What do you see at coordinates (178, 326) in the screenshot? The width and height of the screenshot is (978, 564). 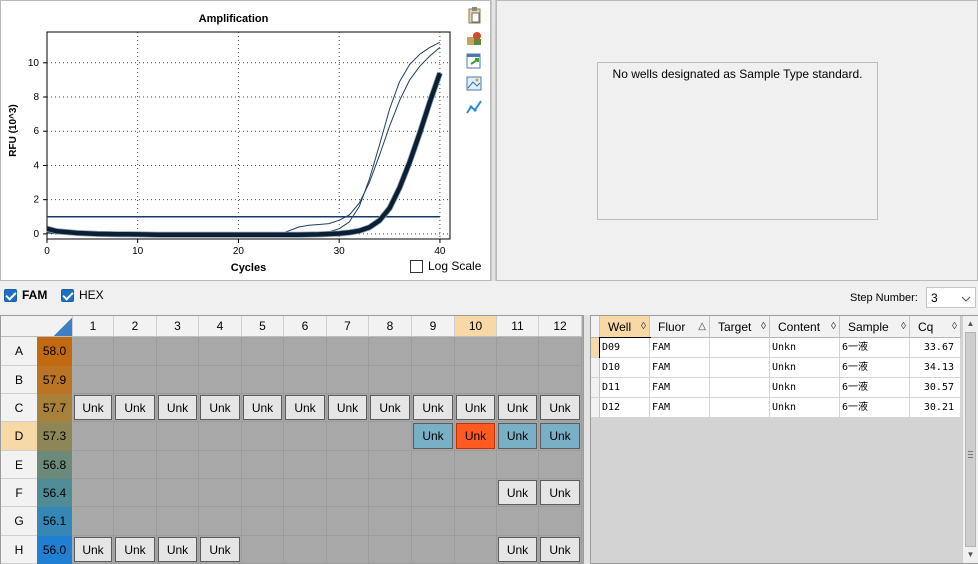 I see `plate-column-header: 3` at bounding box center [178, 326].